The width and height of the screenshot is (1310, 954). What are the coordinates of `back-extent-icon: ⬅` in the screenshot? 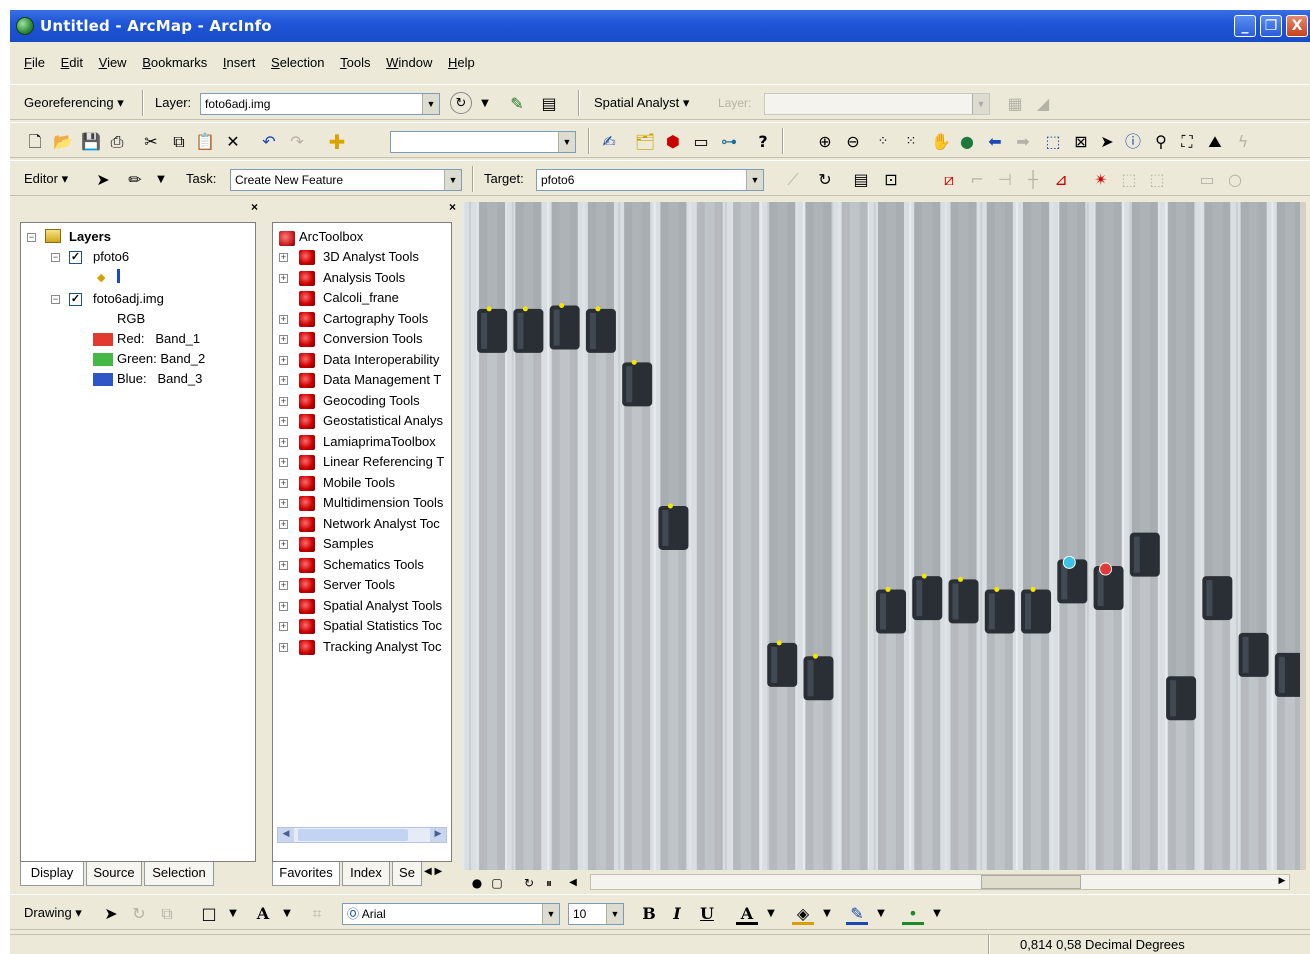 It's located at (995, 142).